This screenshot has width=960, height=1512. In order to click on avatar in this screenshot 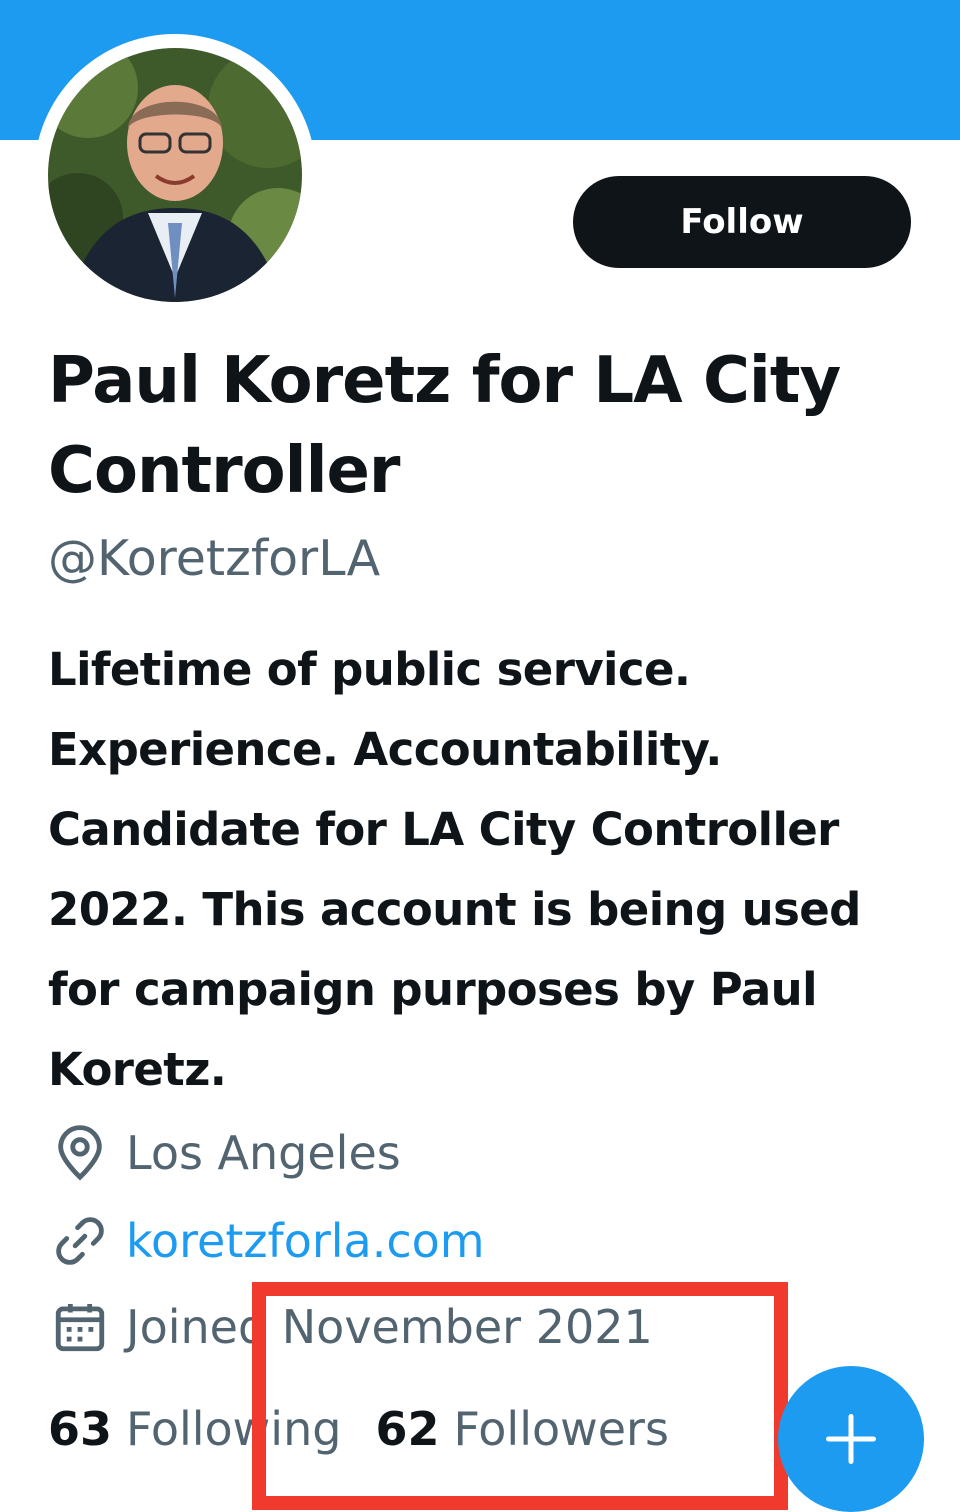, I will do `click(175, 175)`.